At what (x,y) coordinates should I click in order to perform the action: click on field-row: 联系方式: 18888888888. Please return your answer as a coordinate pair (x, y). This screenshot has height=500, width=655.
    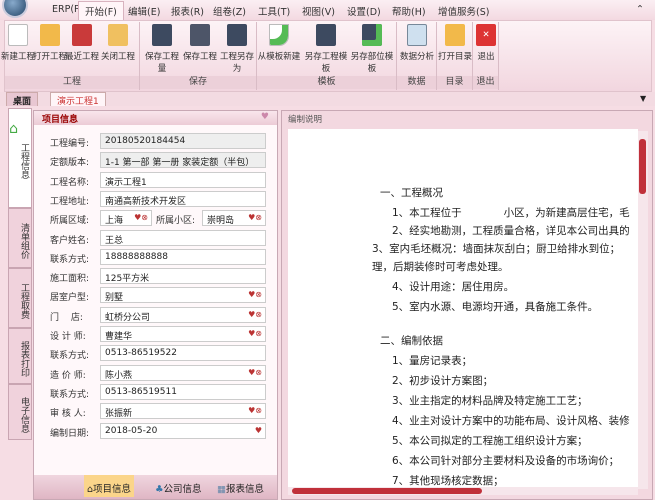
    Looking at the image, I should click on (156, 257).